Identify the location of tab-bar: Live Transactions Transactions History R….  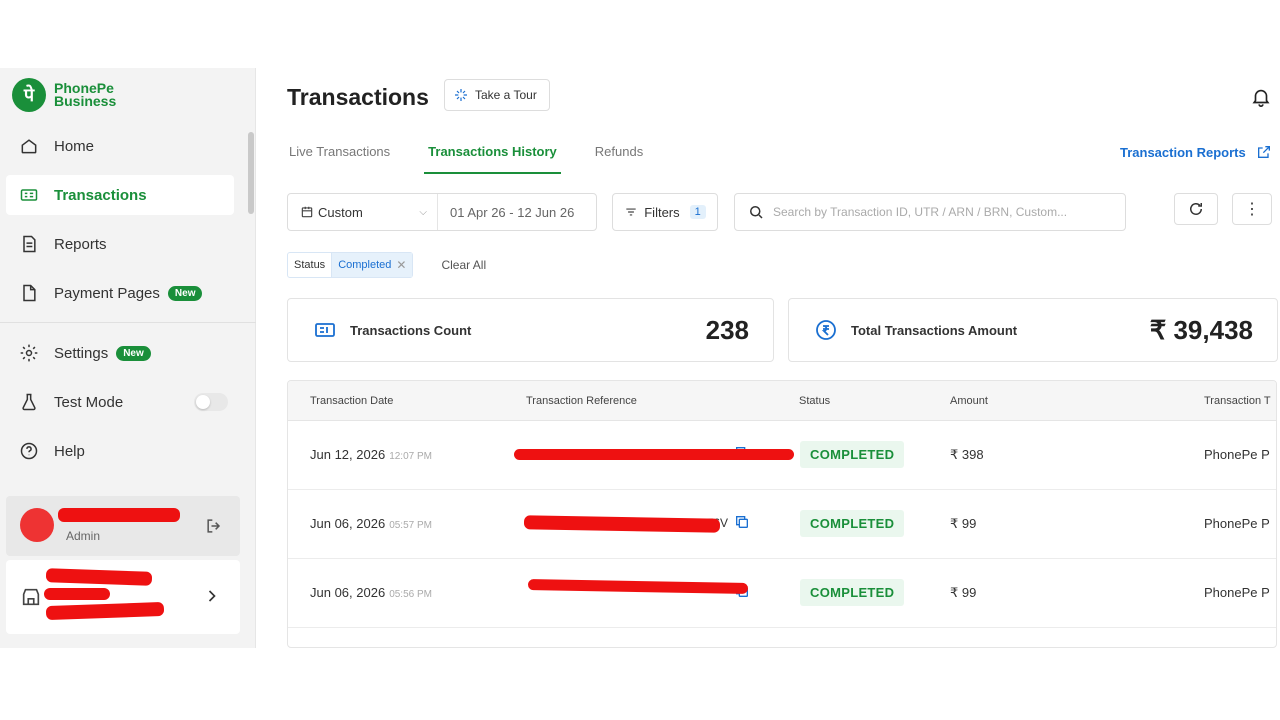
(485, 159).